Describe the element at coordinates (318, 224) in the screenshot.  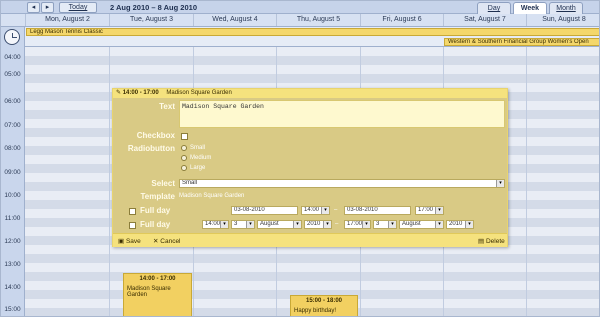
I see `start-year-select: 2010 ▾` at that location.